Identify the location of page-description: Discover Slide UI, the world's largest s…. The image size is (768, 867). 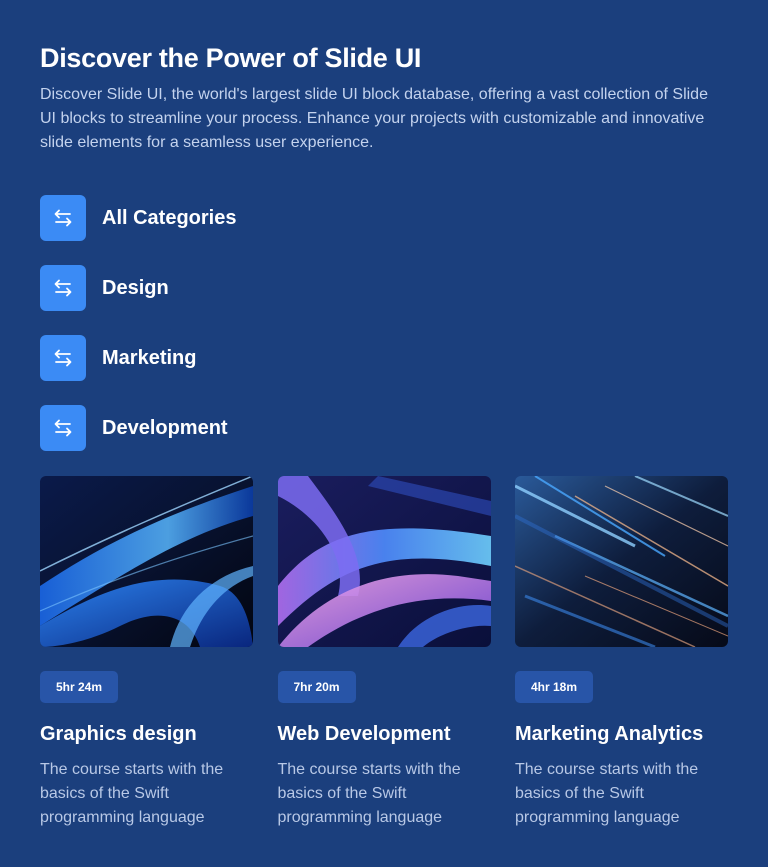
(374, 118).